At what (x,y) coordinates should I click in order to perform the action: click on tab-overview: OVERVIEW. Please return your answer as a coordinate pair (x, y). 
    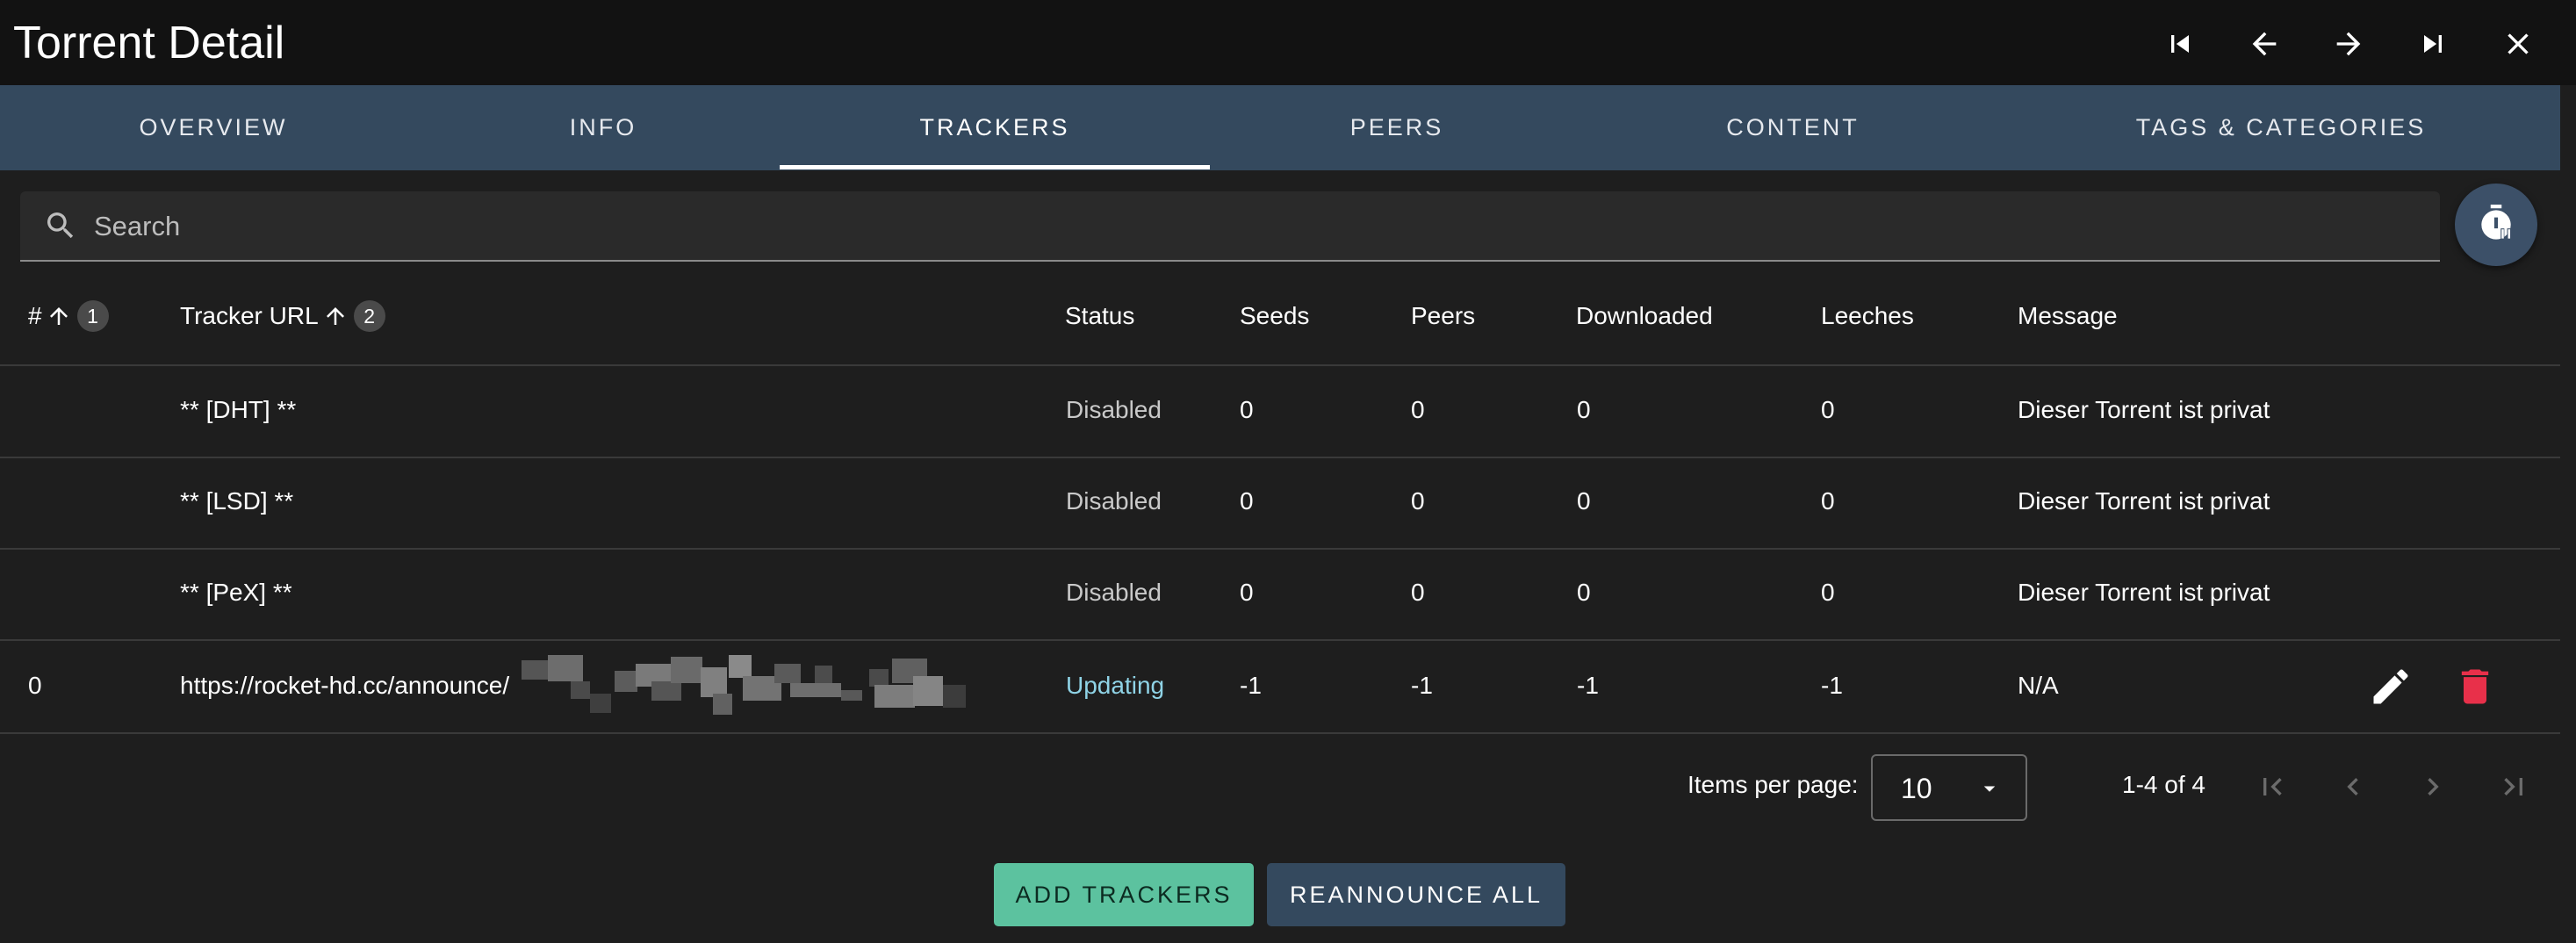
    Looking at the image, I should click on (213, 127).